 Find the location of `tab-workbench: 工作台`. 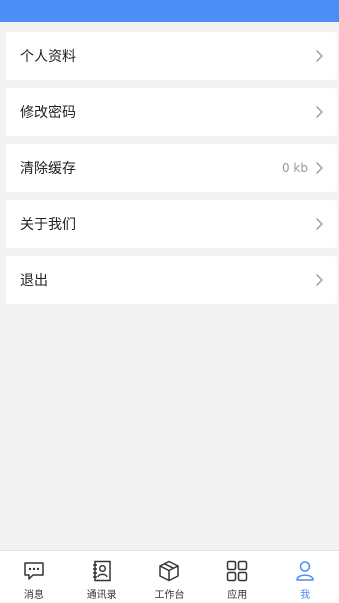

tab-workbench: 工作台 is located at coordinates (170, 577).